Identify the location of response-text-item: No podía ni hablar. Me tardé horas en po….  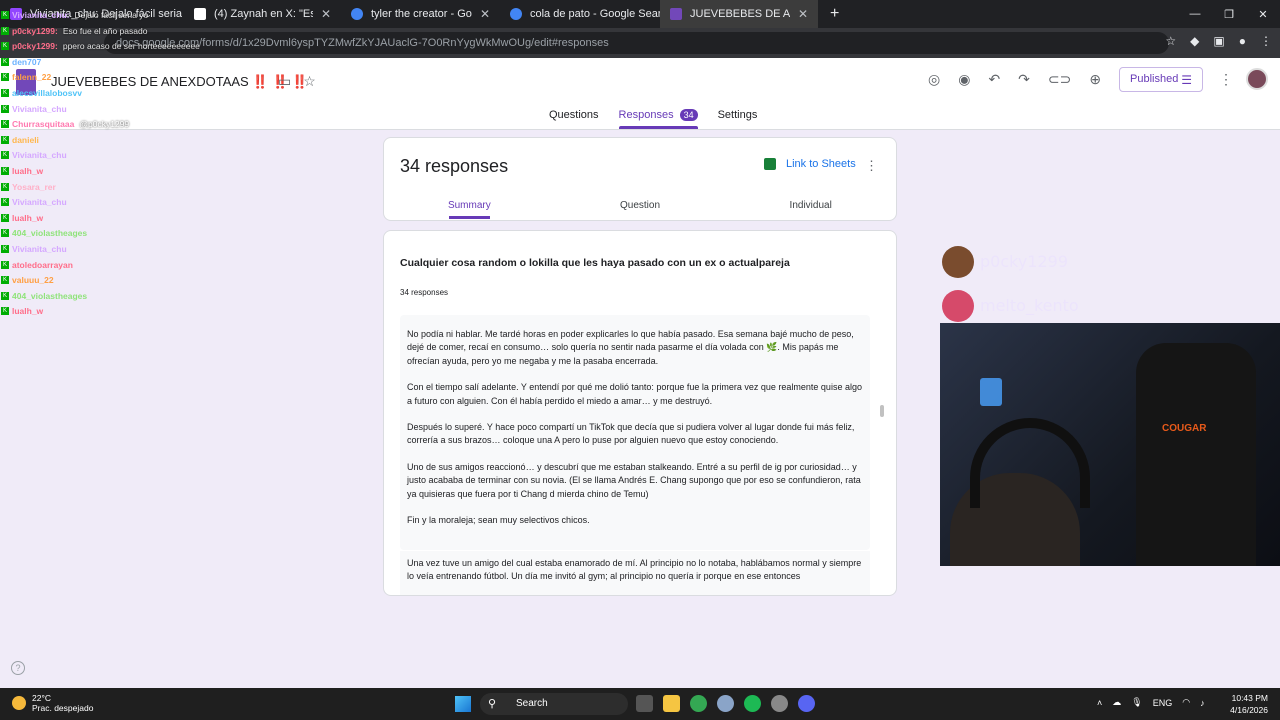
(635, 433).